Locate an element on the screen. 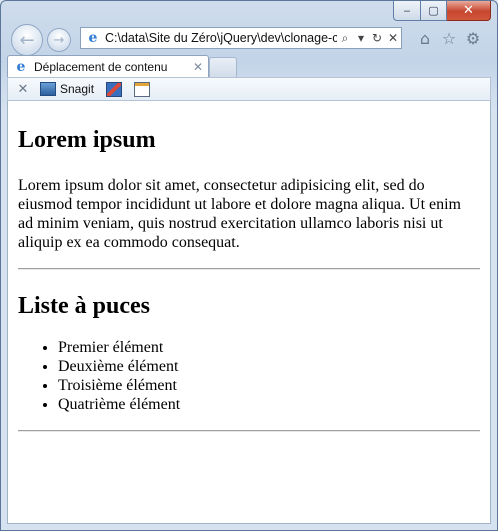 The image size is (498, 531). list-item: Deuxième élément is located at coordinates (269, 366).